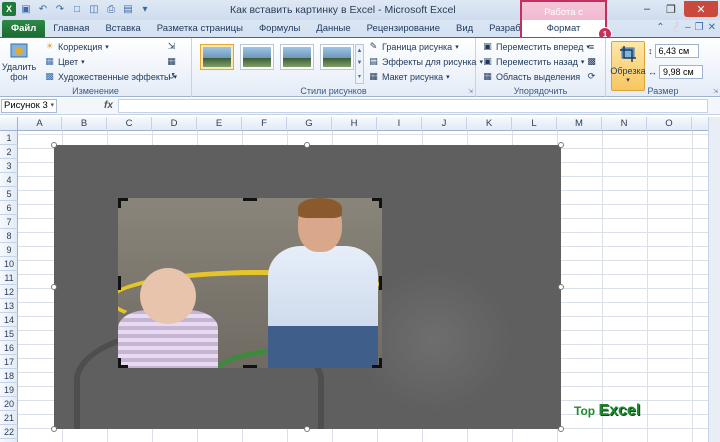  I want to click on doc-restore-icon: ❐, so click(699, 27).